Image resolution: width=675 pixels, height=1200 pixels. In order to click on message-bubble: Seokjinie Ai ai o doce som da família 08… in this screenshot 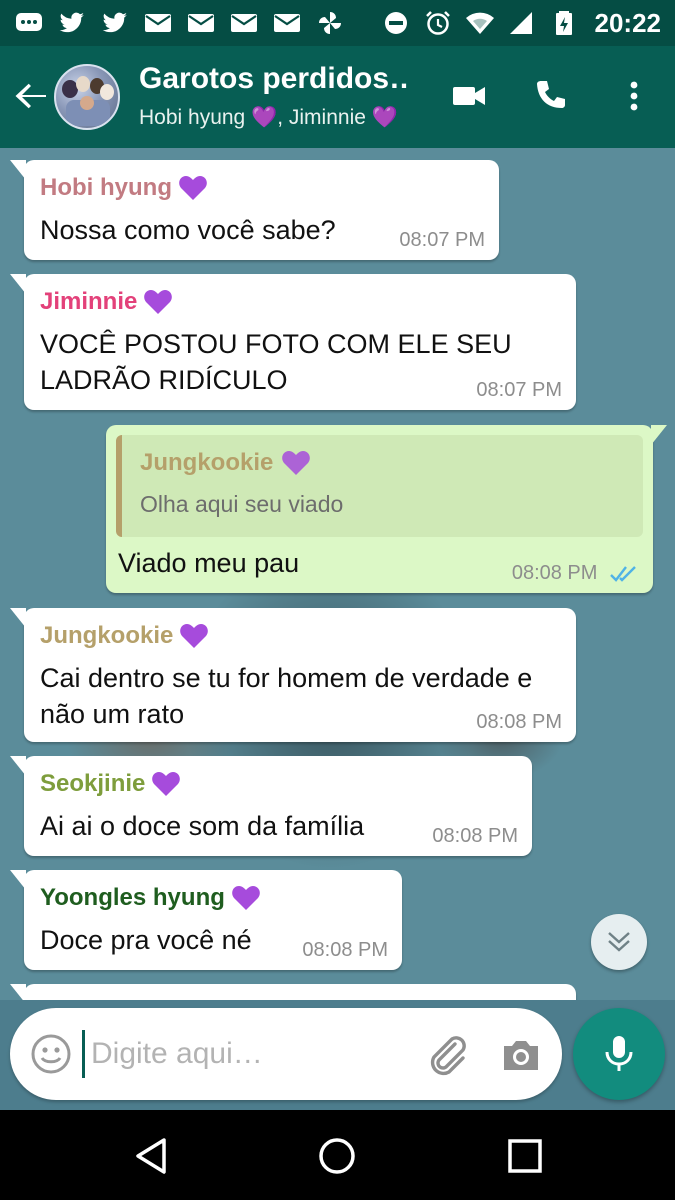, I will do `click(271, 806)`.